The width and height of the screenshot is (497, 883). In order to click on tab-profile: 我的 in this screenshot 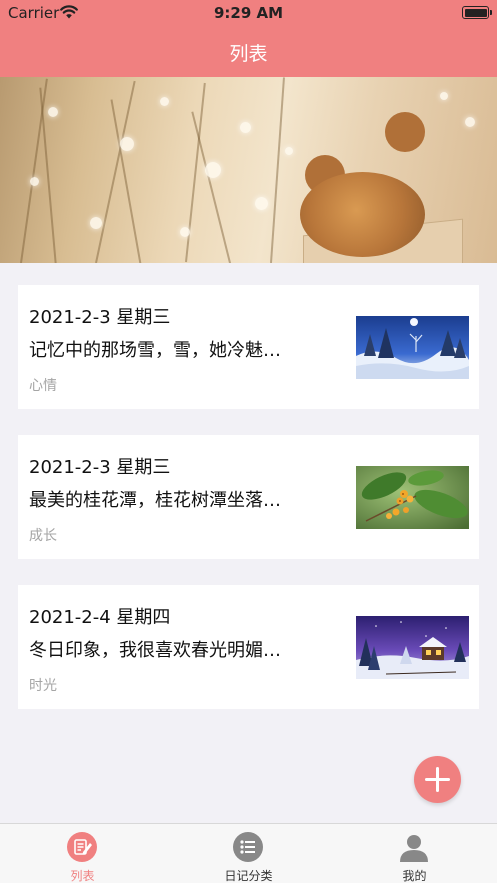, I will do `click(414, 853)`.